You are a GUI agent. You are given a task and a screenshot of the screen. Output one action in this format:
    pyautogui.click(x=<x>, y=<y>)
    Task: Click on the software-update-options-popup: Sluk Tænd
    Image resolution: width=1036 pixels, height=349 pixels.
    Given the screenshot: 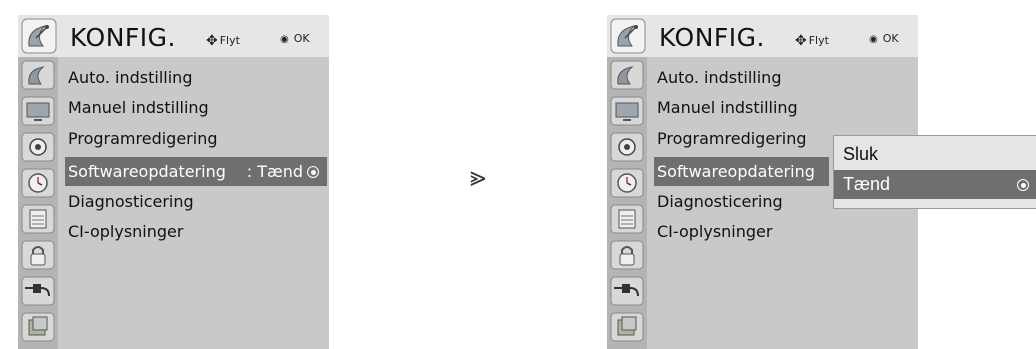 What is the action you would take?
    pyautogui.click(x=934, y=172)
    